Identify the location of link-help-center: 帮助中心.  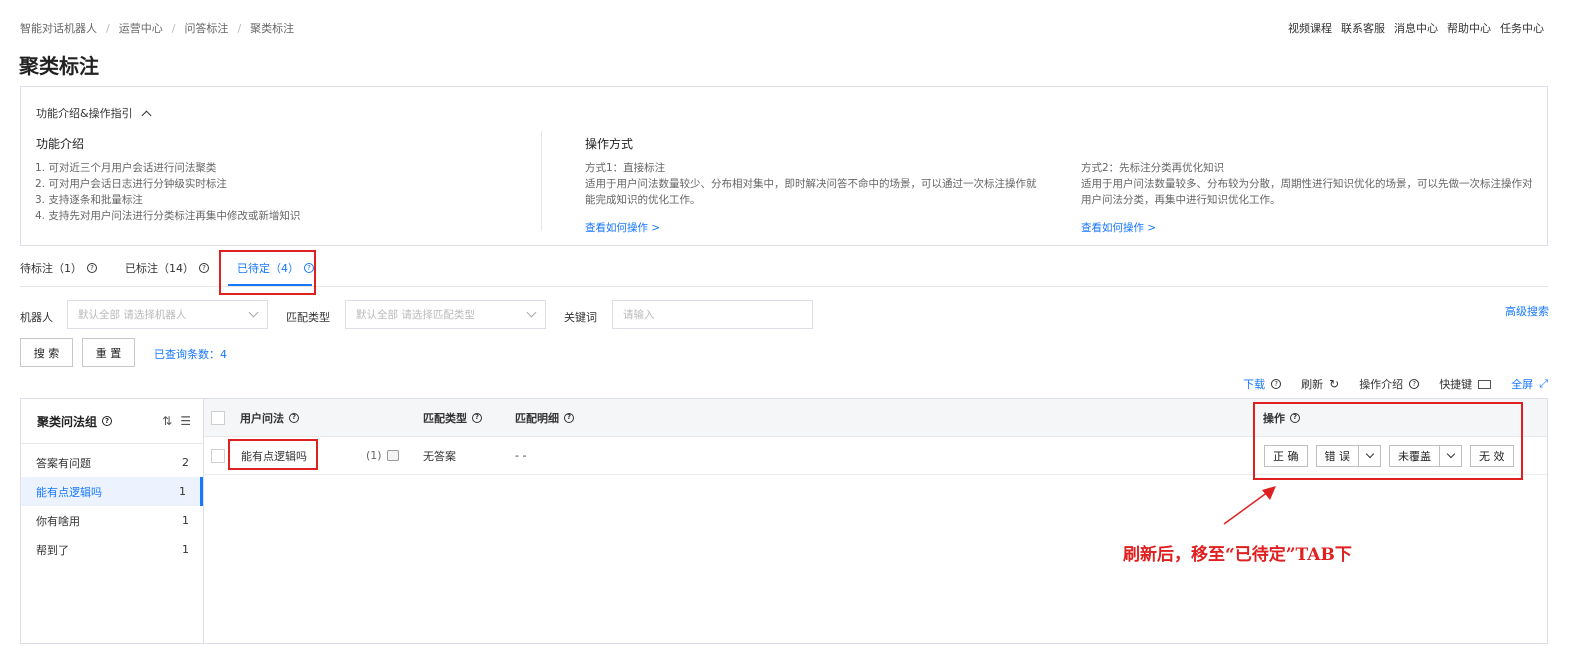
(1469, 28).